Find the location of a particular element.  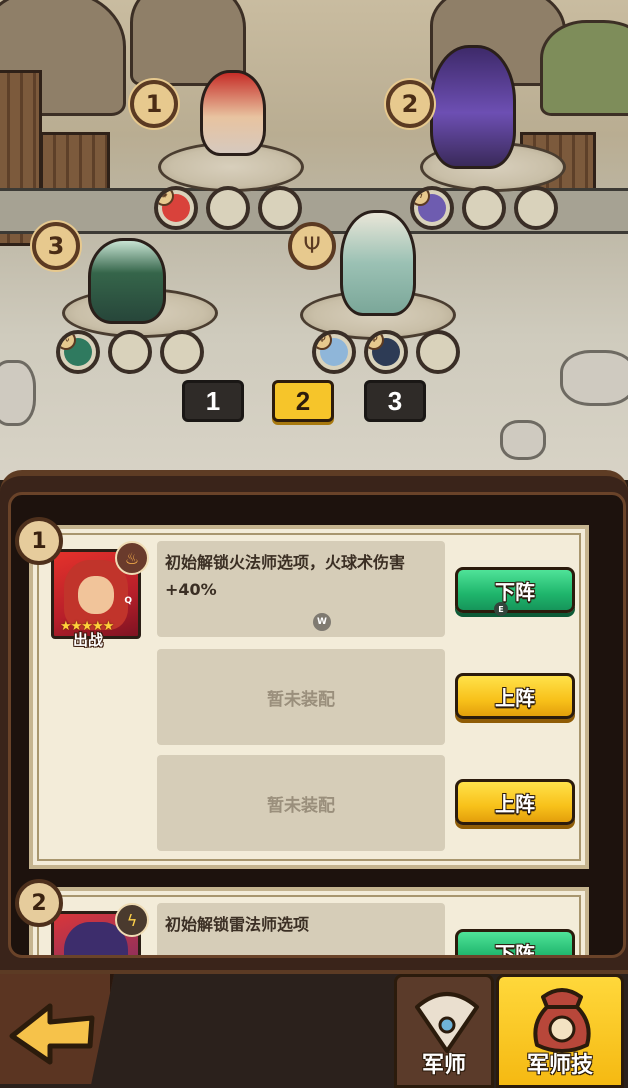

skill-slot-3: 暂未装配 is located at coordinates (301, 803).